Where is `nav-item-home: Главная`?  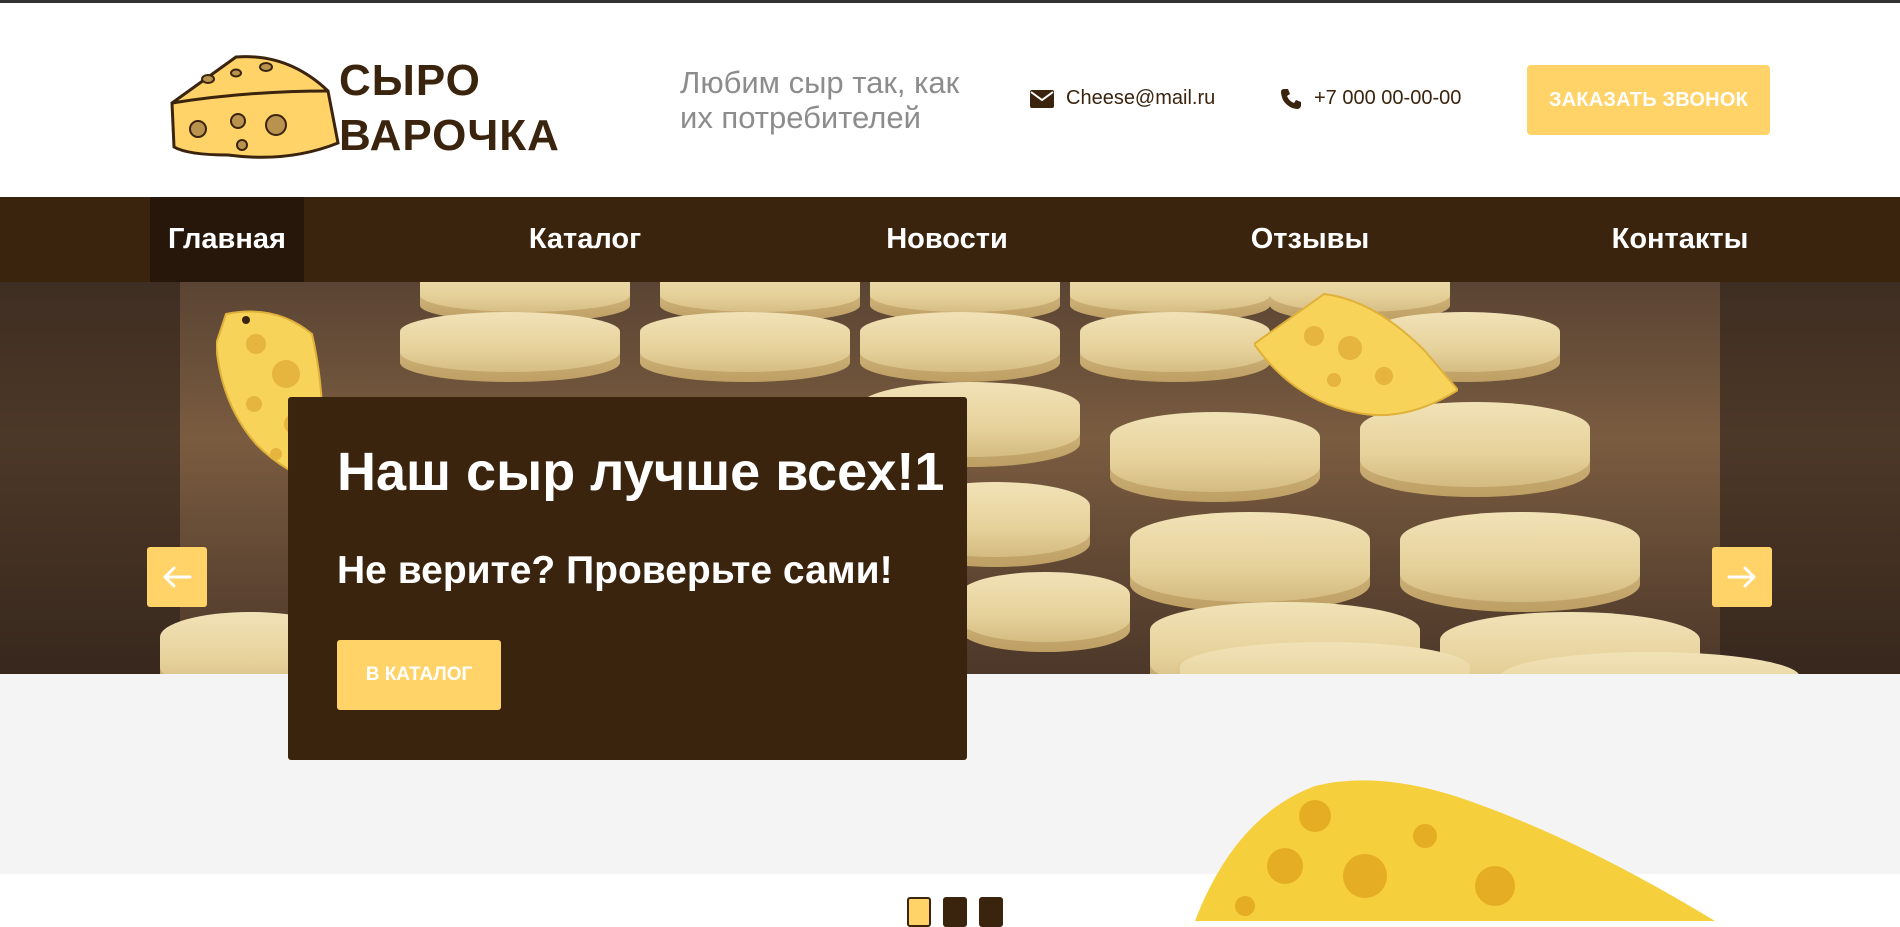 nav-item-home: Главная is located at coordinates (227, 239).